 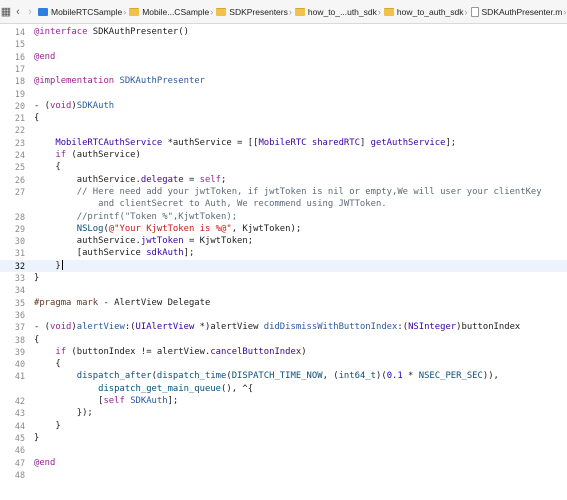 I want to click on breadcrumb-item: SDKPresenters, so click(x=251, y=12).